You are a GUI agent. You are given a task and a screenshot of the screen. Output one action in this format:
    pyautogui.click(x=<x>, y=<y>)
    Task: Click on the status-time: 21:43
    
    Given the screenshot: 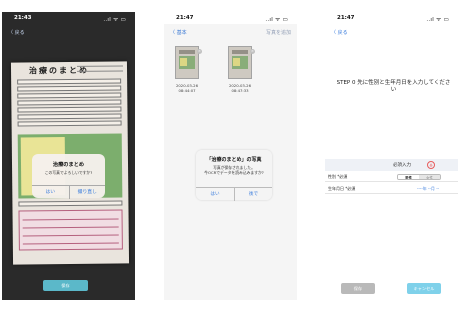 What is the action you would take?
    pyautogui.click(x=23, y=18)
    